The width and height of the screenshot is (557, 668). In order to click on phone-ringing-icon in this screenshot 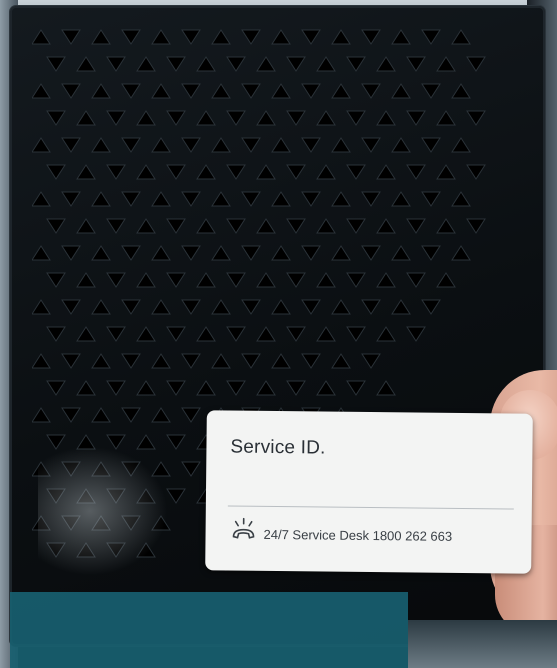, I will do `click(243, 528)`.